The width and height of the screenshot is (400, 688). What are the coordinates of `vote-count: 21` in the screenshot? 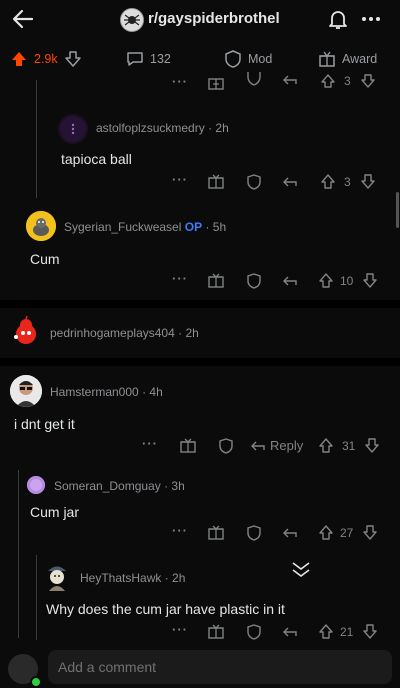 It's located at (347, 632).